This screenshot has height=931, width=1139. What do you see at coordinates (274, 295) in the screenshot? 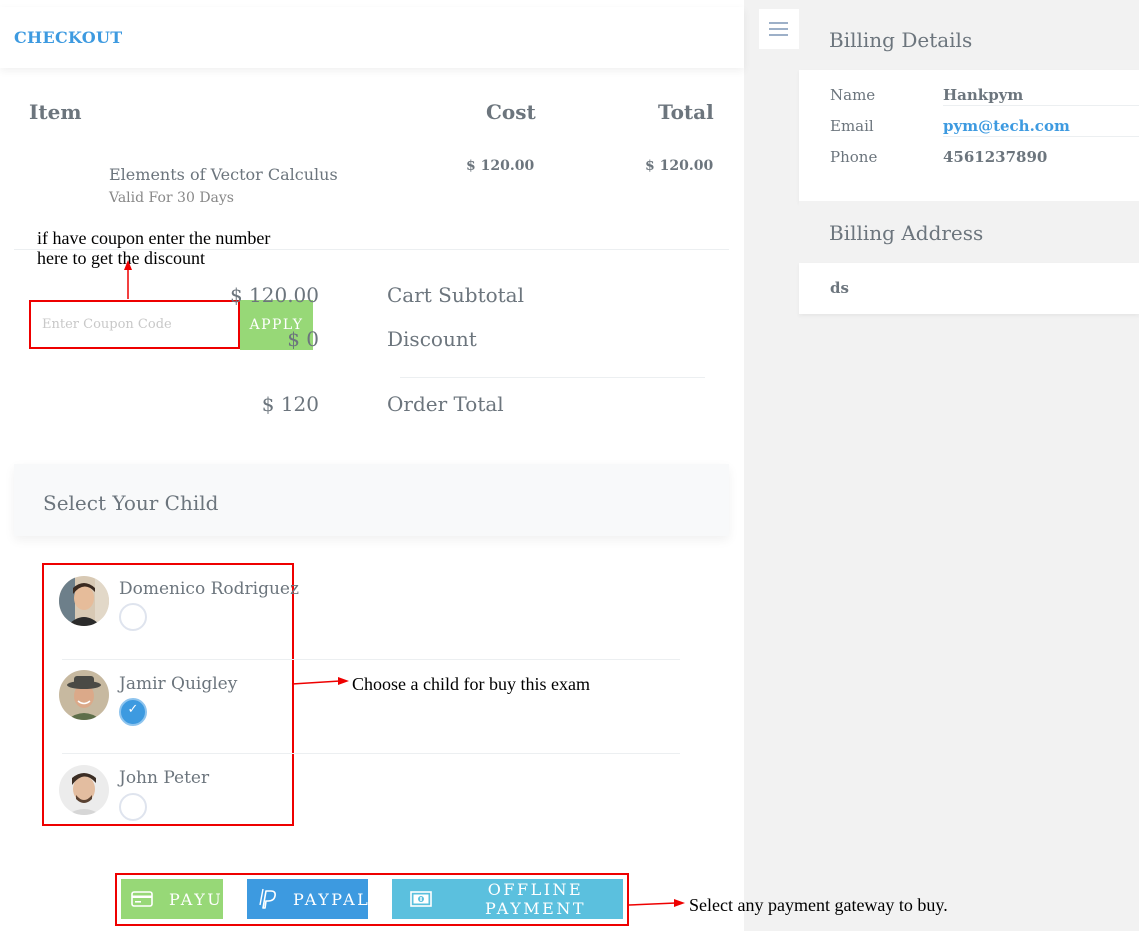
I see `subtotal-value: $ 120.00` at bounding box center [274, 295].